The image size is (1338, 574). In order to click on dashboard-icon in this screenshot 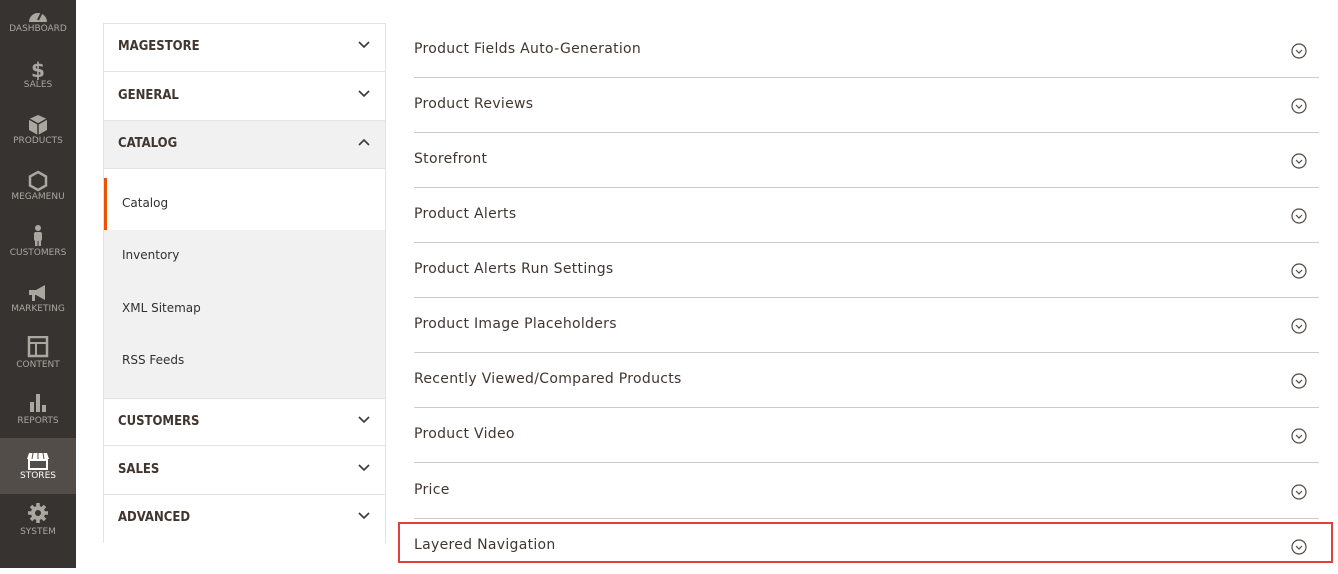, I will do `click(38, 16)`.